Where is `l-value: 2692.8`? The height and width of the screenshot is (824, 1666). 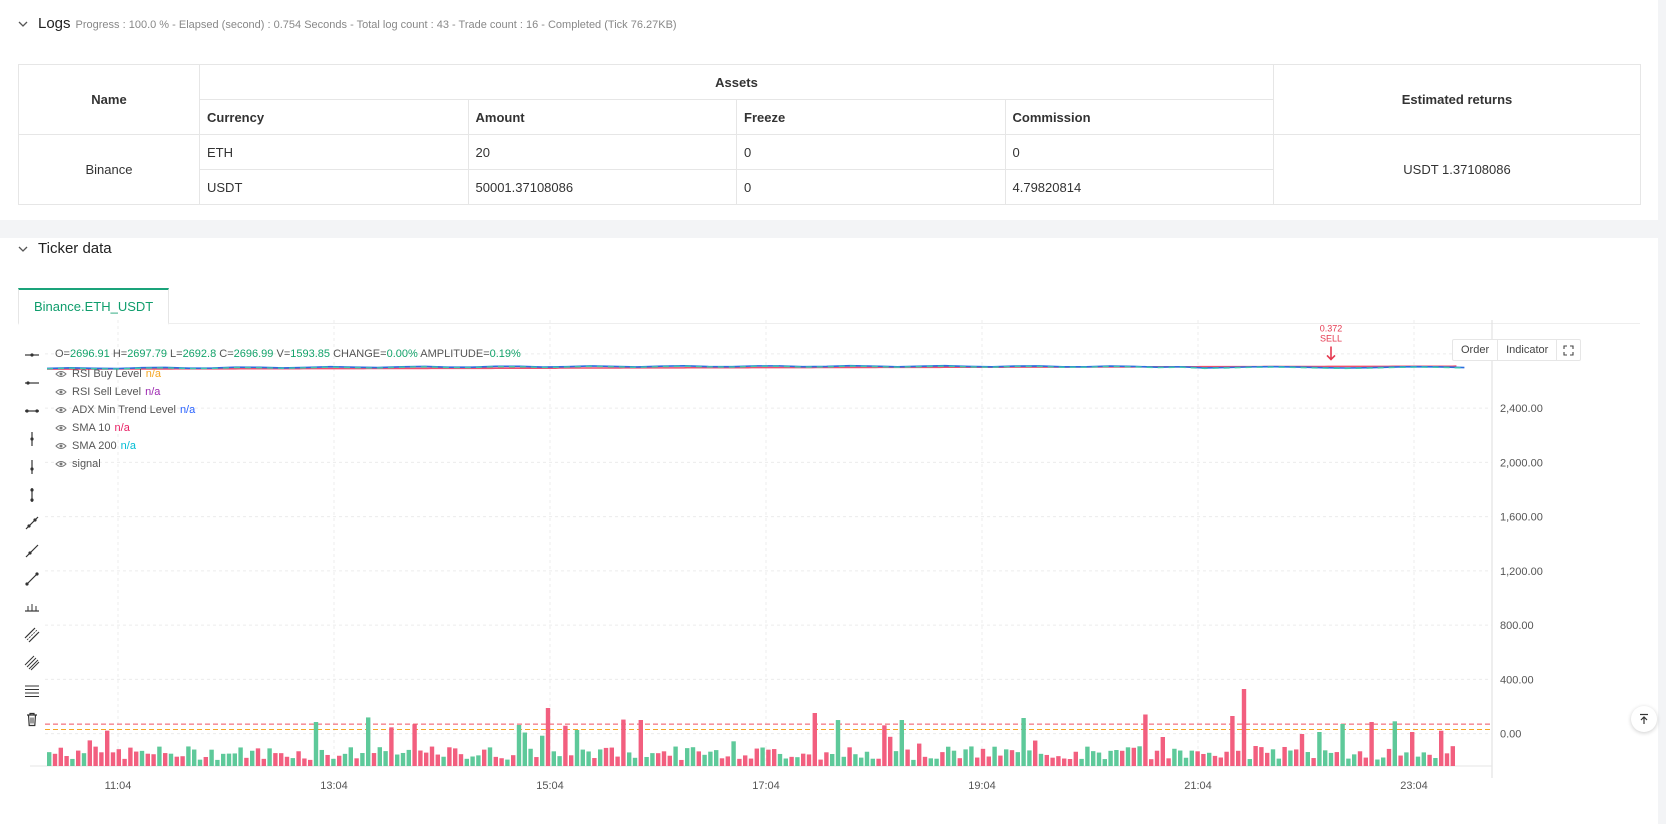 l-value: 2692.8 is located at coordinates (199, 354).